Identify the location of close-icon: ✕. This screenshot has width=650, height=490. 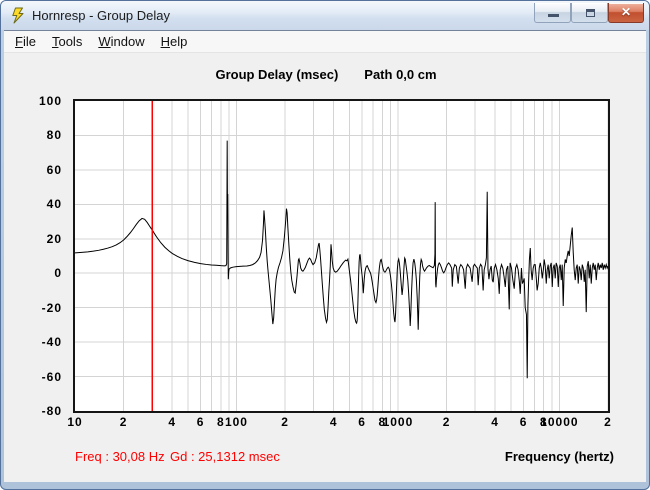
(626, 12).